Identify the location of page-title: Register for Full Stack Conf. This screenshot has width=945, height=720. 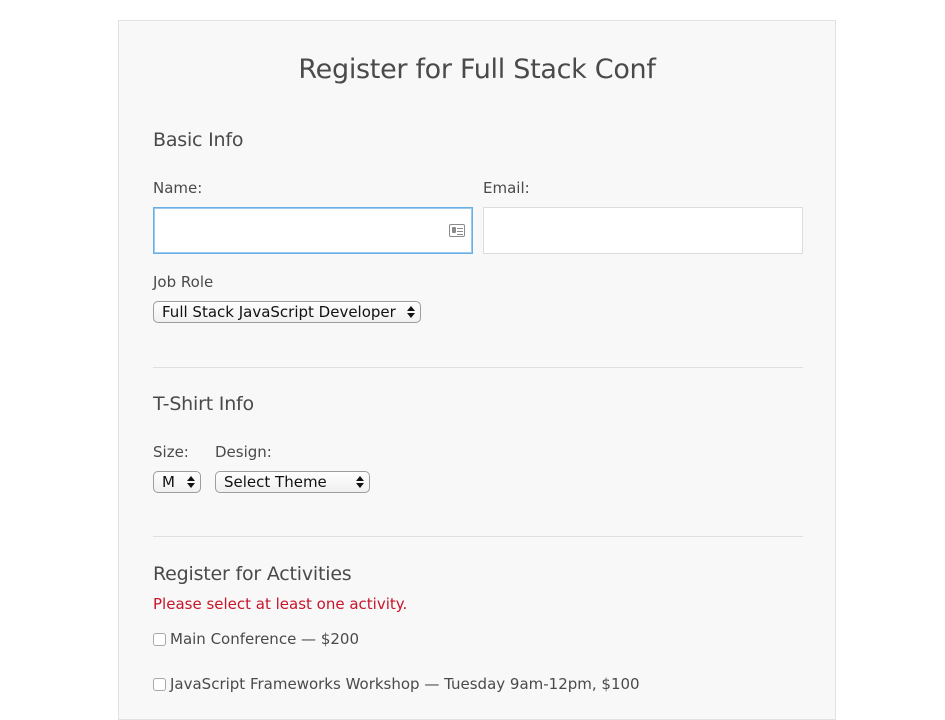
(477, 69).